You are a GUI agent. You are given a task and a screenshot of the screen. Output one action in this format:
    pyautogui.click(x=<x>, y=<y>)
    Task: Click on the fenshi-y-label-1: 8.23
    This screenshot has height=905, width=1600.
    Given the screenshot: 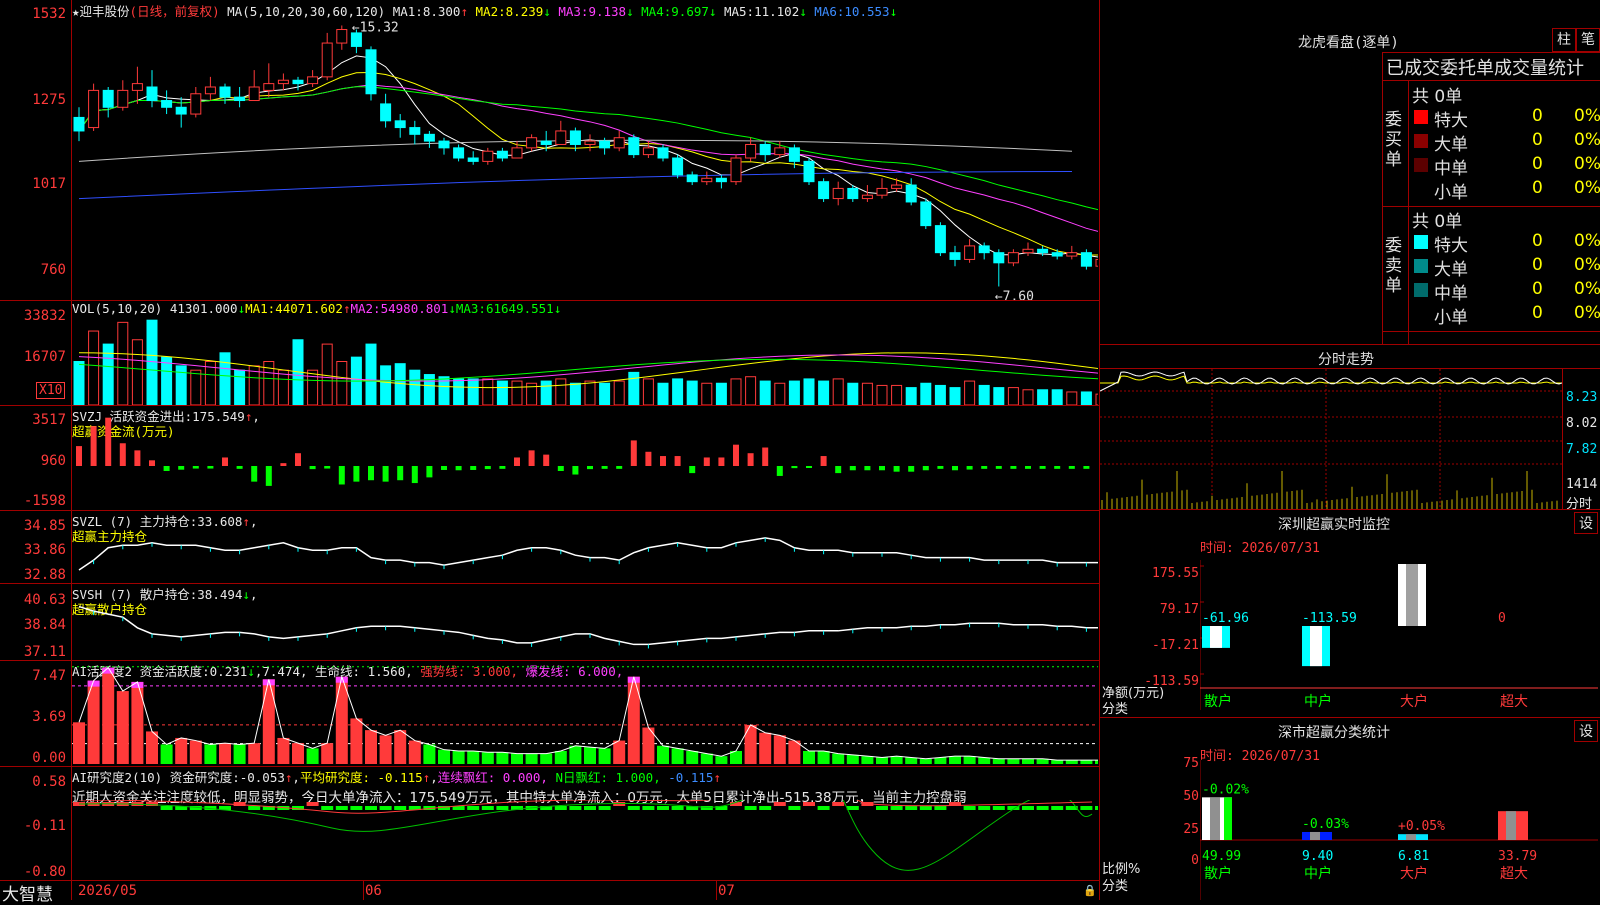 What is the action you would take?
    pyautogui.click(x=1582, y=397)
    